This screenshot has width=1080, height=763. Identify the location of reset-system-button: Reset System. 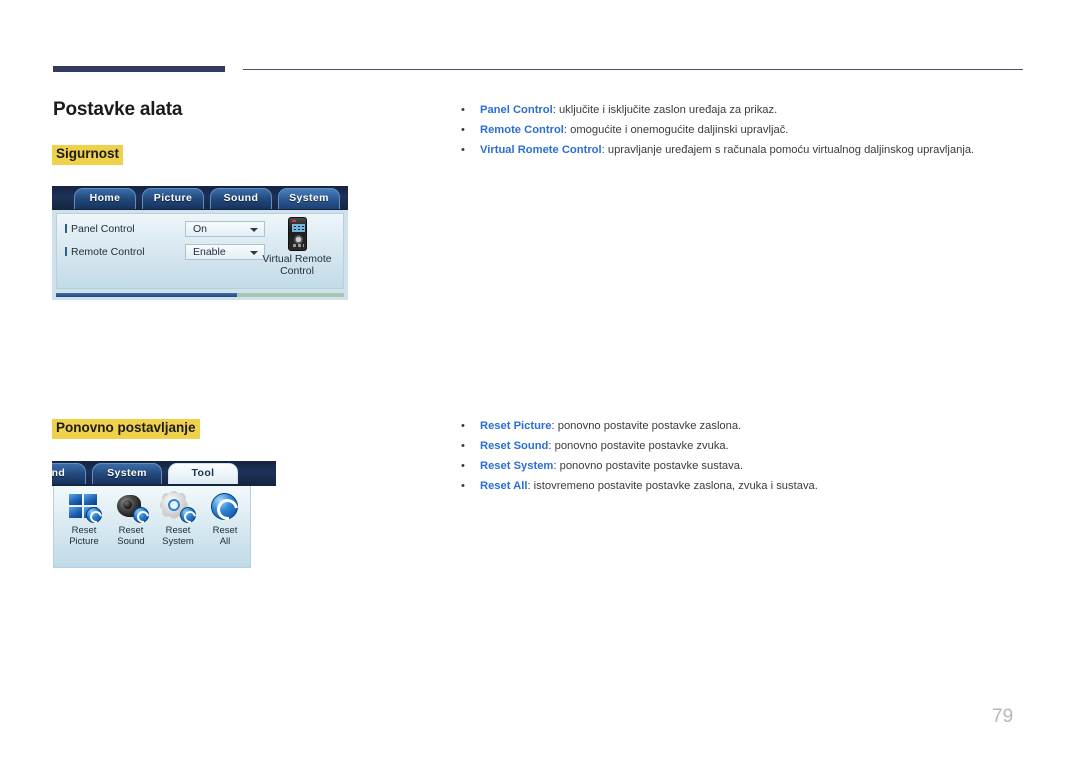
(178, 519).